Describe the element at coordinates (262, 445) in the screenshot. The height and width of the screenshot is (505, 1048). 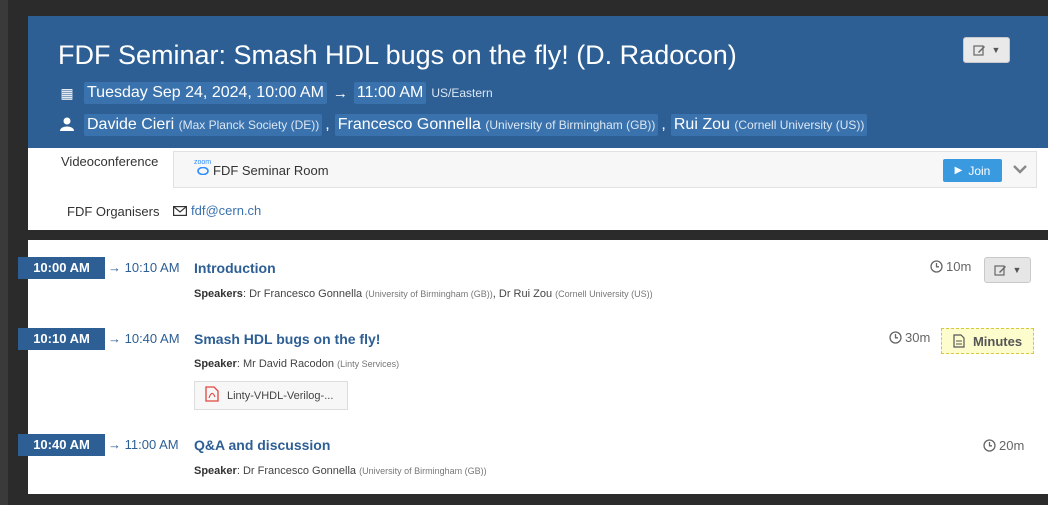
I see `contribution-title: Q&A and discussion` at that location.